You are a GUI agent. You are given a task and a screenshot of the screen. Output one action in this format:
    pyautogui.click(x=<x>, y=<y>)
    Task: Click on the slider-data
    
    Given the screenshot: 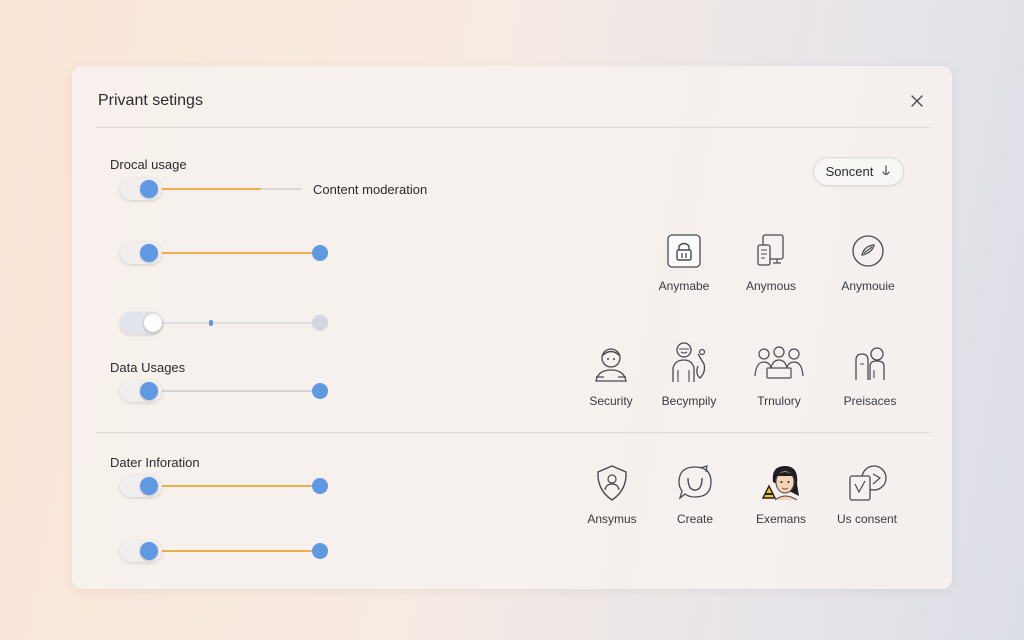 What is the action you would take?
    pyautogui.click(x=226, y=391)
    